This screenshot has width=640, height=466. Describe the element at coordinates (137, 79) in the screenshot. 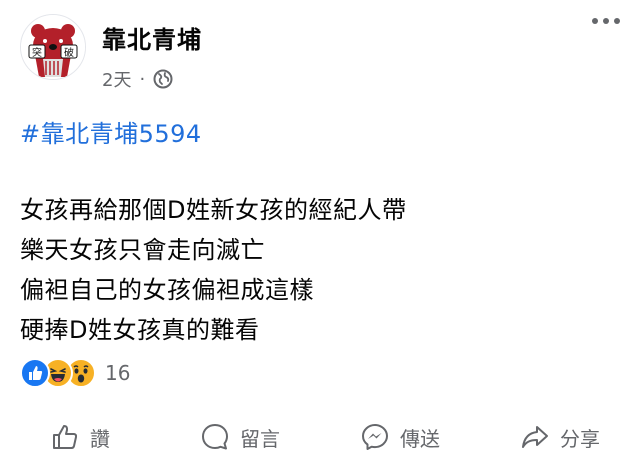

I see `post-meta: 2天 ·` at that location.